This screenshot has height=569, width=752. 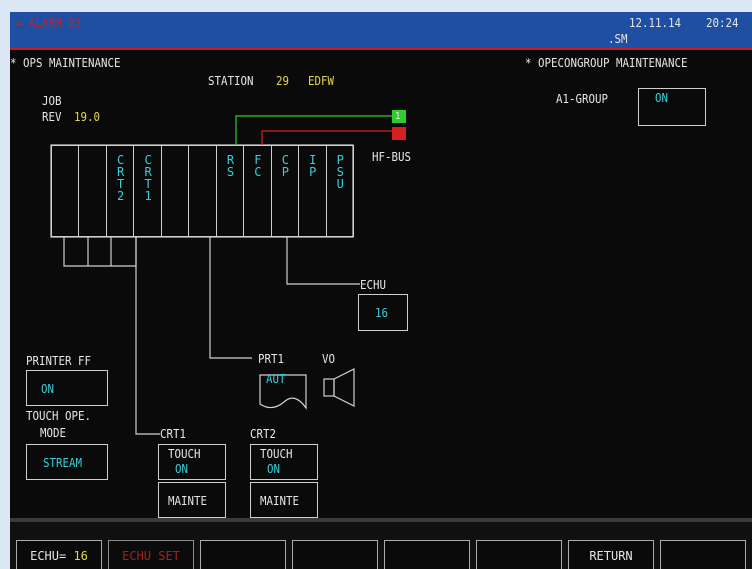 I want to click on rack-slot-ip: IP, so click(x=312, y=191).